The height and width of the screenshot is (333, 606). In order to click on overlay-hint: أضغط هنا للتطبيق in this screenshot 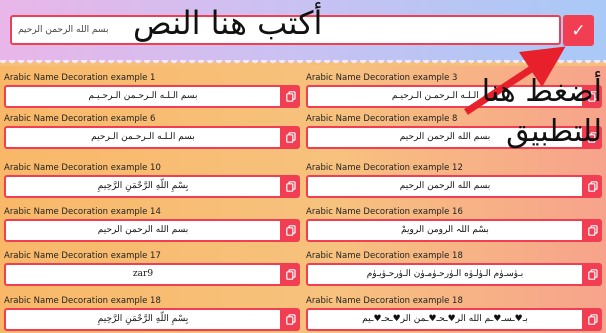, I will do `click(541, 111)`.